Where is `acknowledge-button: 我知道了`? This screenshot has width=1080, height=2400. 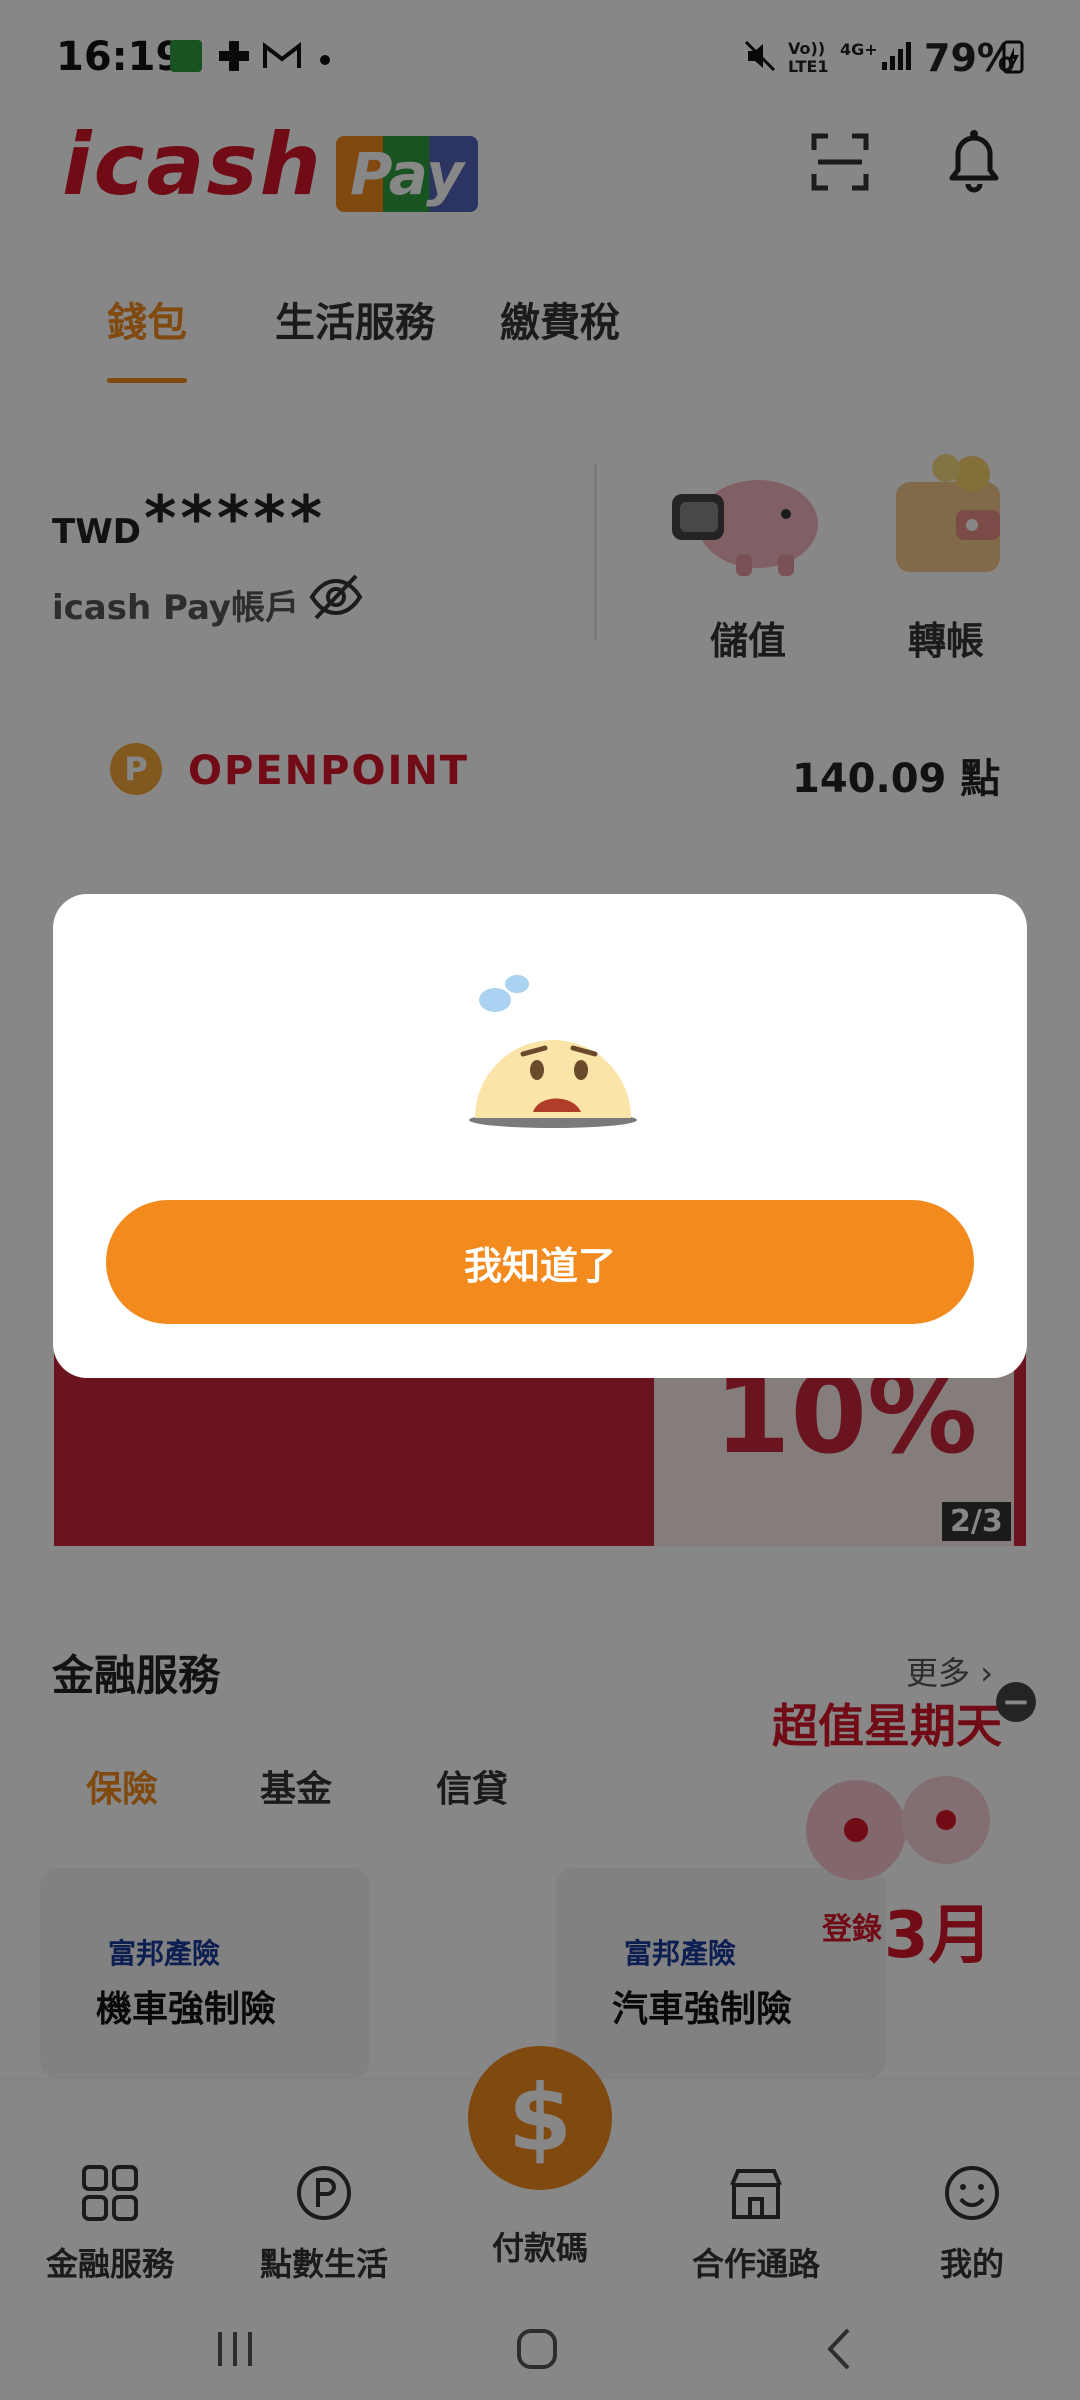
acknowledge-button: 我知道了 is located at coordinates (540, 1262).